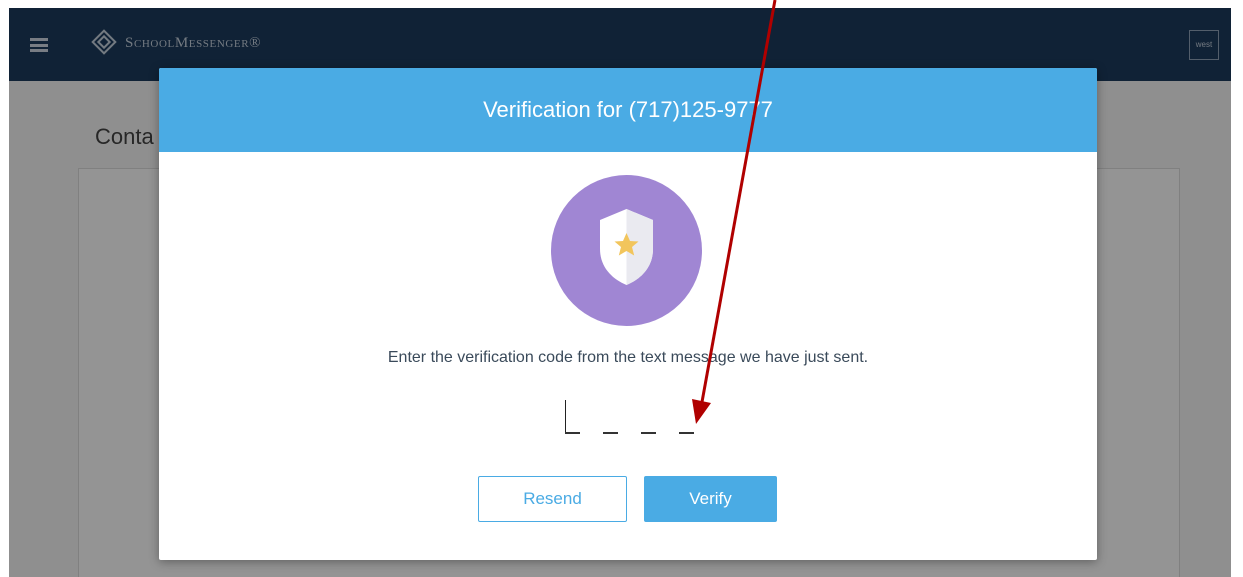 The image size is (1243, 577). Describe the element at coordinates (565, 416) in the screenshot. I see `text-cursor` at that location.